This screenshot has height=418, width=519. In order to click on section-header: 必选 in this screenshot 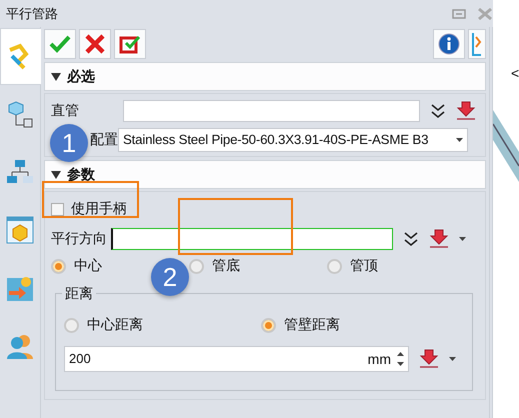, I will do `click(265, 76)`.